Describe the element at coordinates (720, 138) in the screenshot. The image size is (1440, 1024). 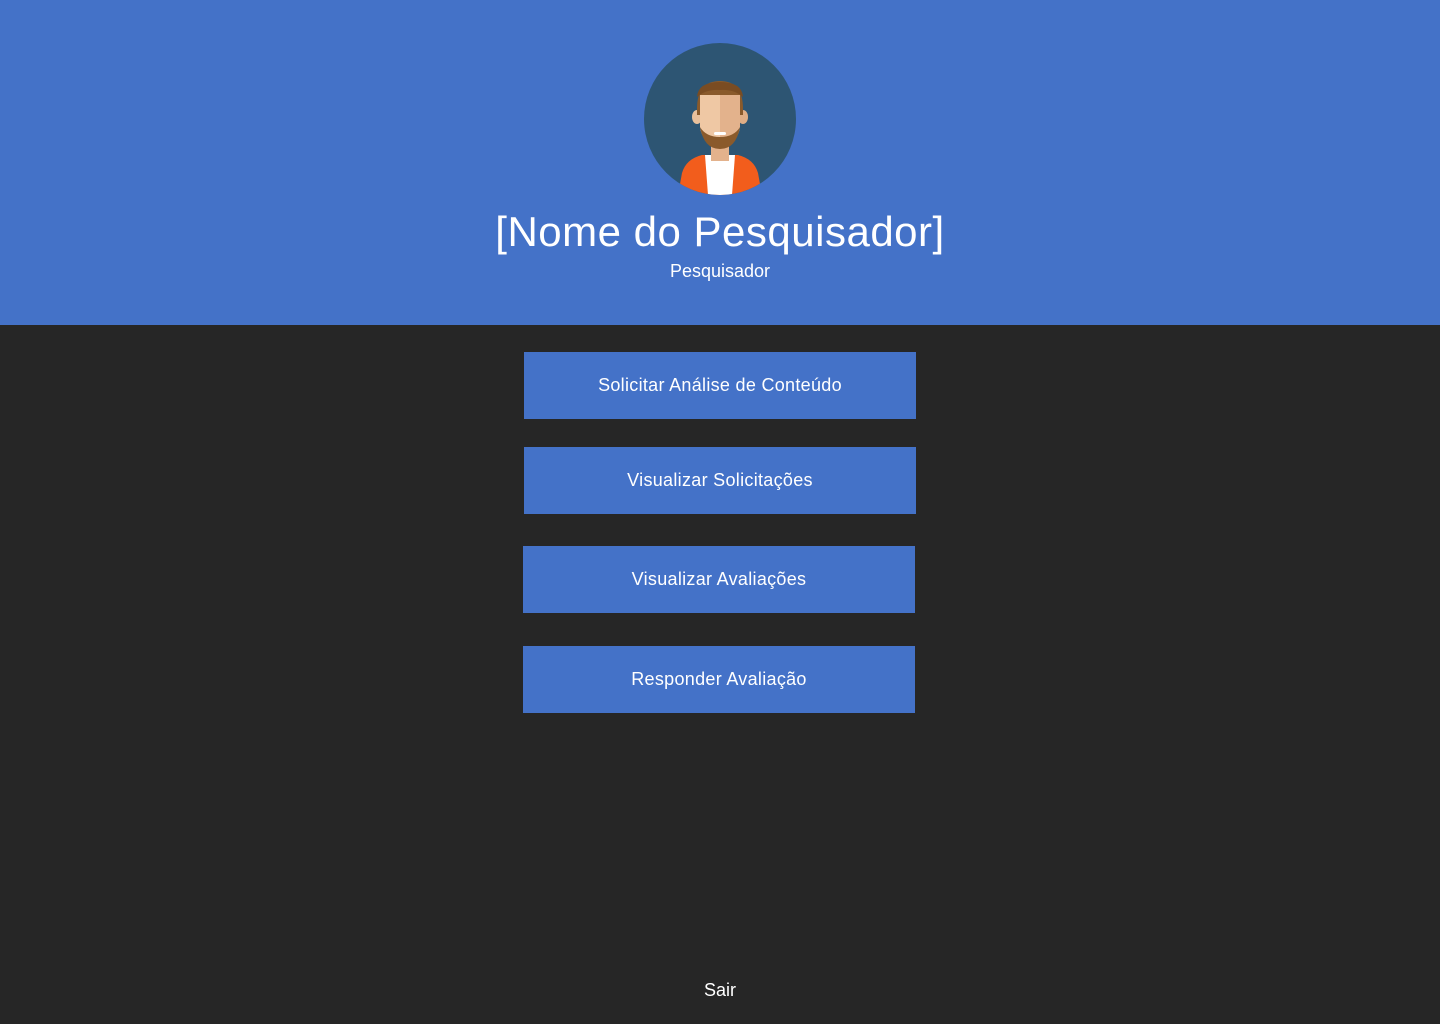
I see `avatar-illustration` at that location.